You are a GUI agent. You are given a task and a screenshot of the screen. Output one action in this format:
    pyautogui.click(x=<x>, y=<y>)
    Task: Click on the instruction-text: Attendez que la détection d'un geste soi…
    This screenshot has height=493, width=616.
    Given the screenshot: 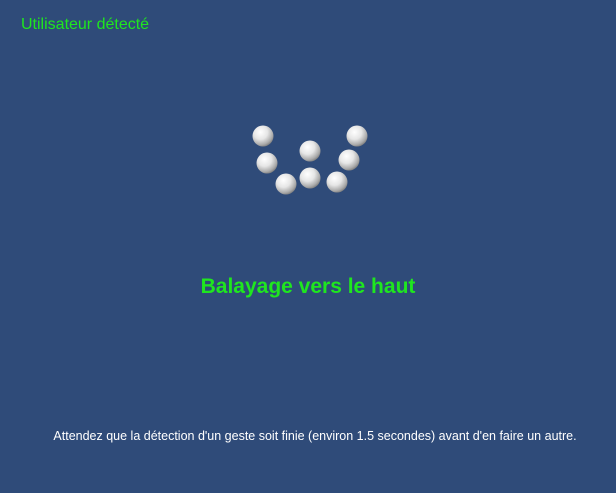 What is the action you would take?
    pyautogui.click(x=315, y=436)
    